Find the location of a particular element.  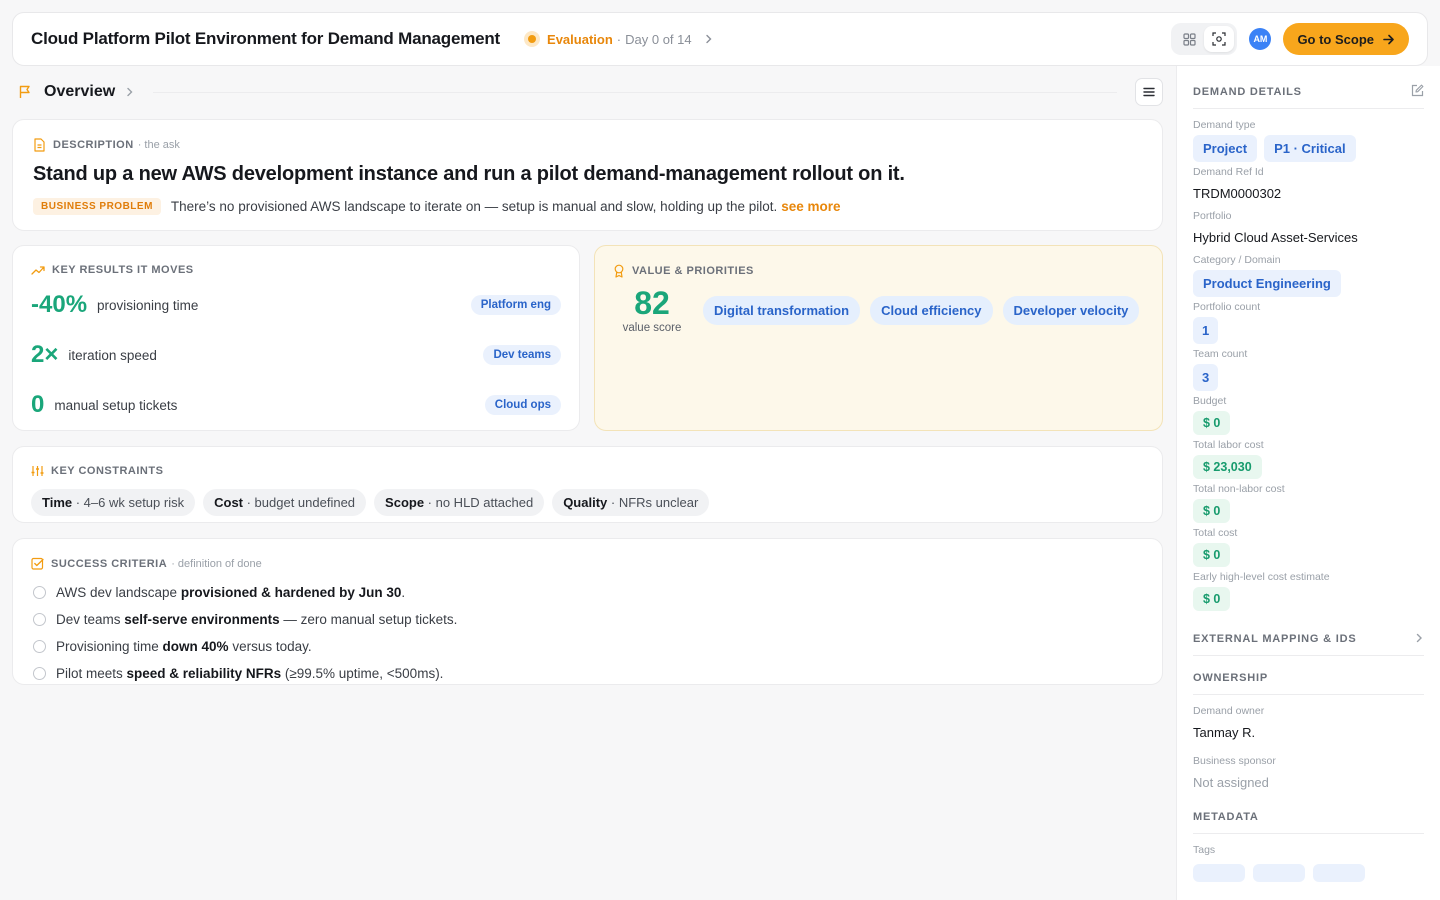

constraint-key: Quality is located at coordinates (585, 502).